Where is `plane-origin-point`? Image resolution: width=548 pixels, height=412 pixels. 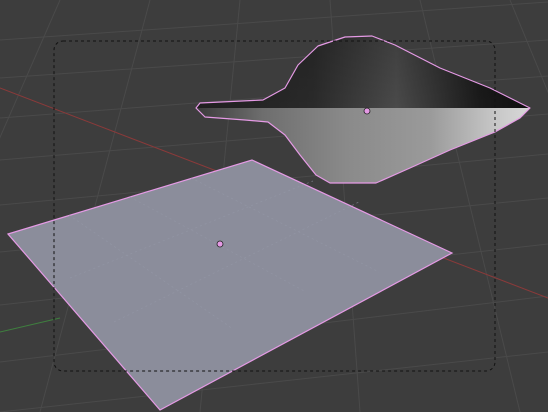 plane-origin-point is located at coordinates (220, 244).